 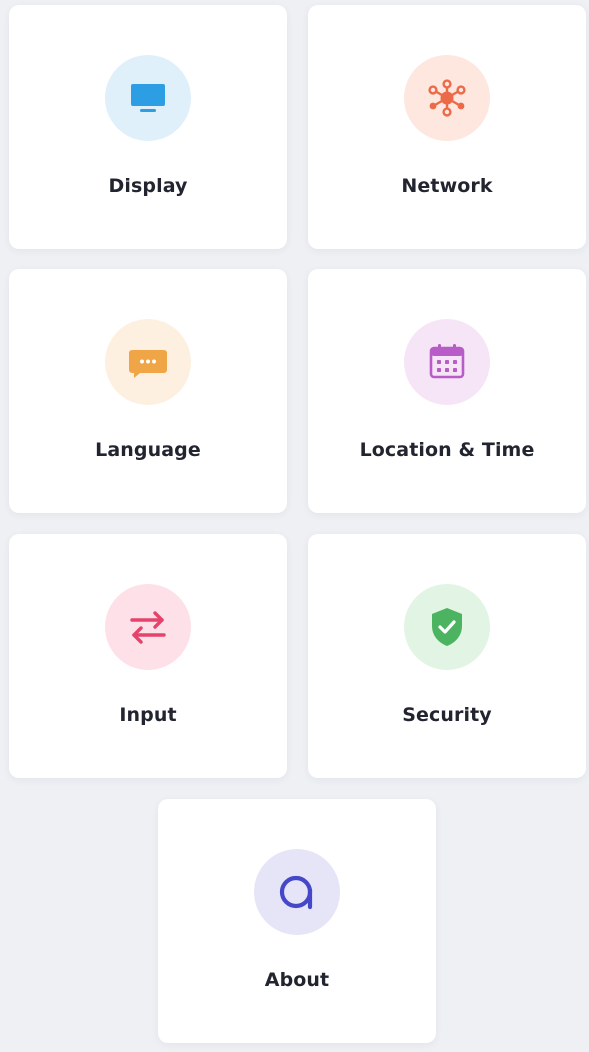 I want to click on location-icon-circle, so click(x=447, y=362).